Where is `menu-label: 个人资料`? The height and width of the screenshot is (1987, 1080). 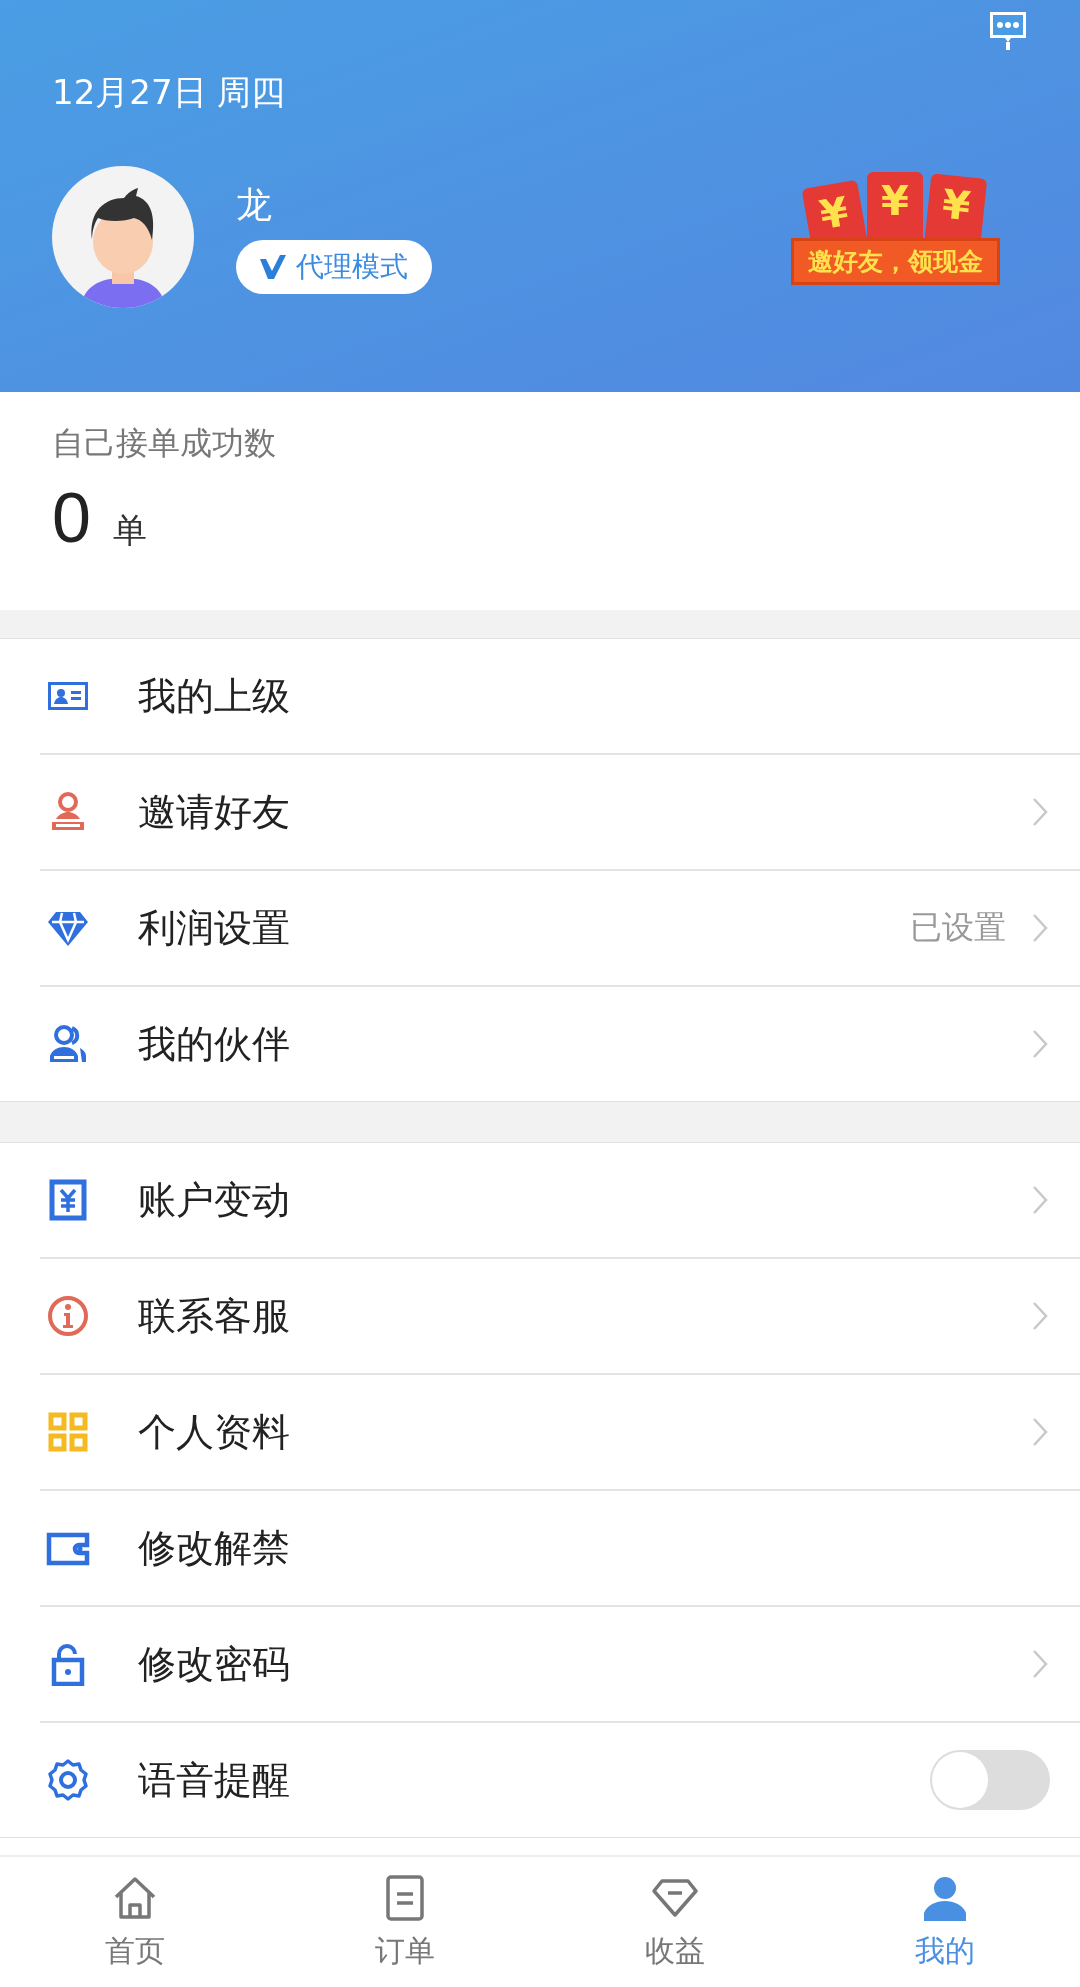
menu-label: 个人资料 is located at coordinates (214, 1432).